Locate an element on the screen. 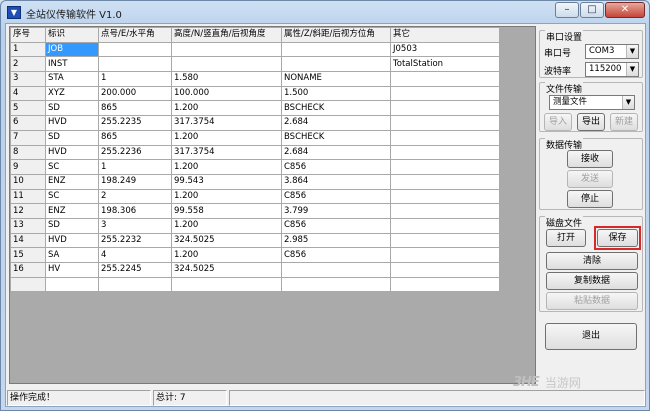 The width and height of the screenshot is (650, 411). table-cell: 2.985 is located at coordinates (336, 240).